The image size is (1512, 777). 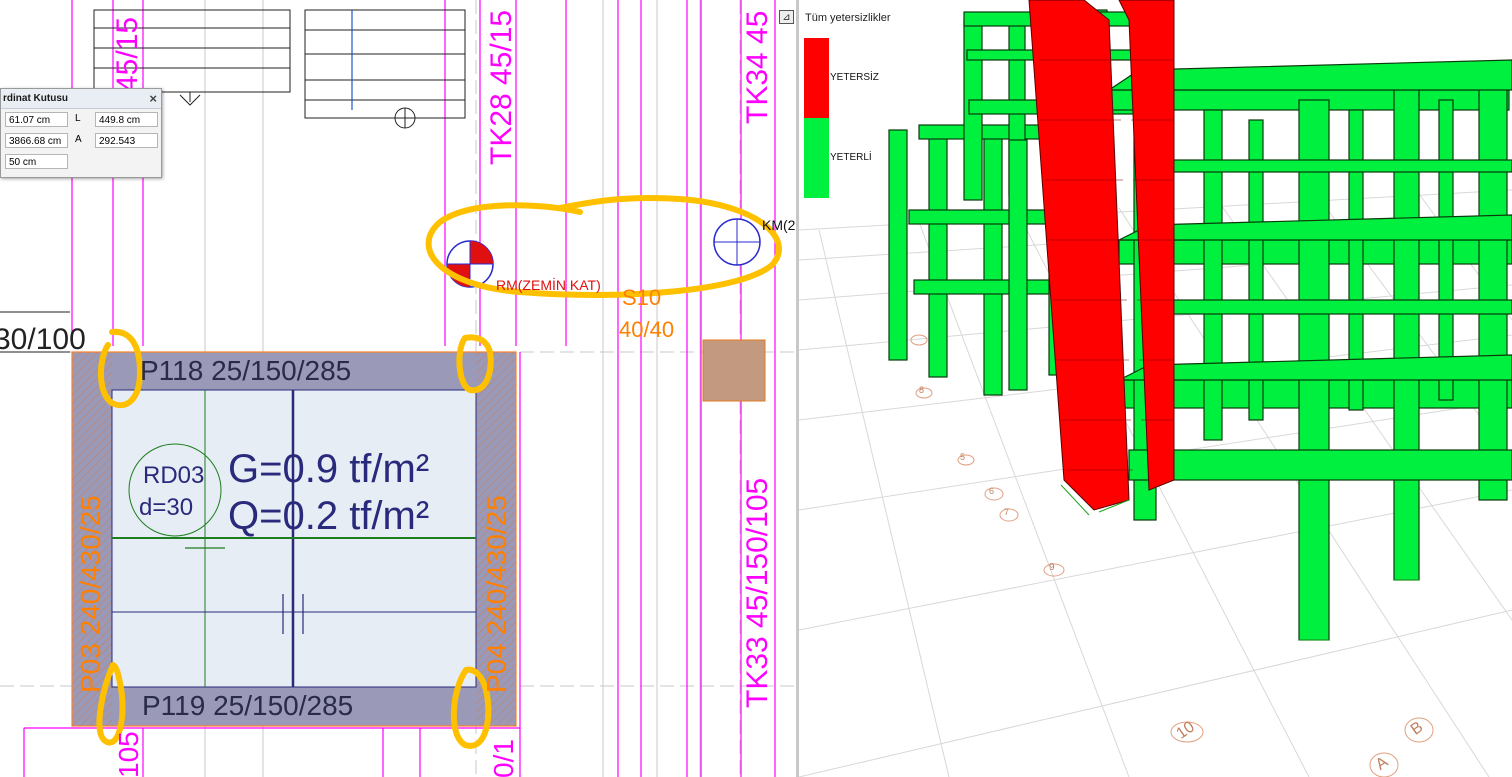 I want to click on beam-label-left-top: 30/100, so click(x=43, y=339).